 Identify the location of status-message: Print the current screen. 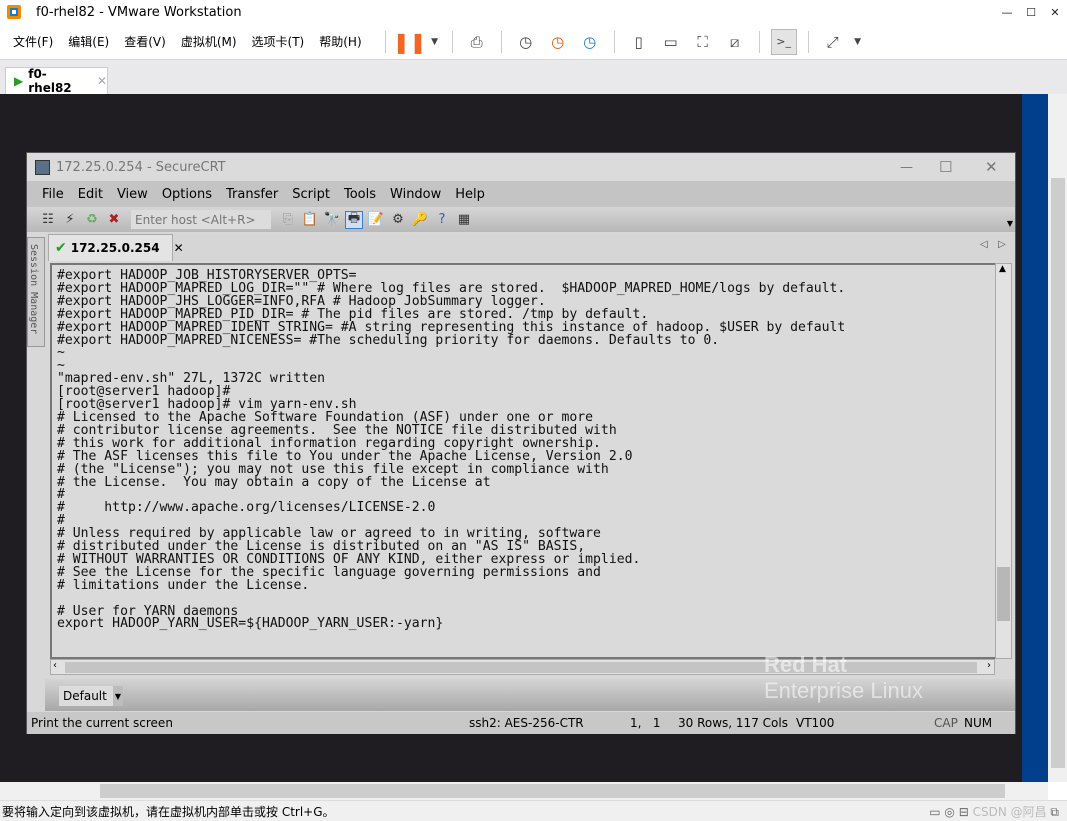
(102, 723).